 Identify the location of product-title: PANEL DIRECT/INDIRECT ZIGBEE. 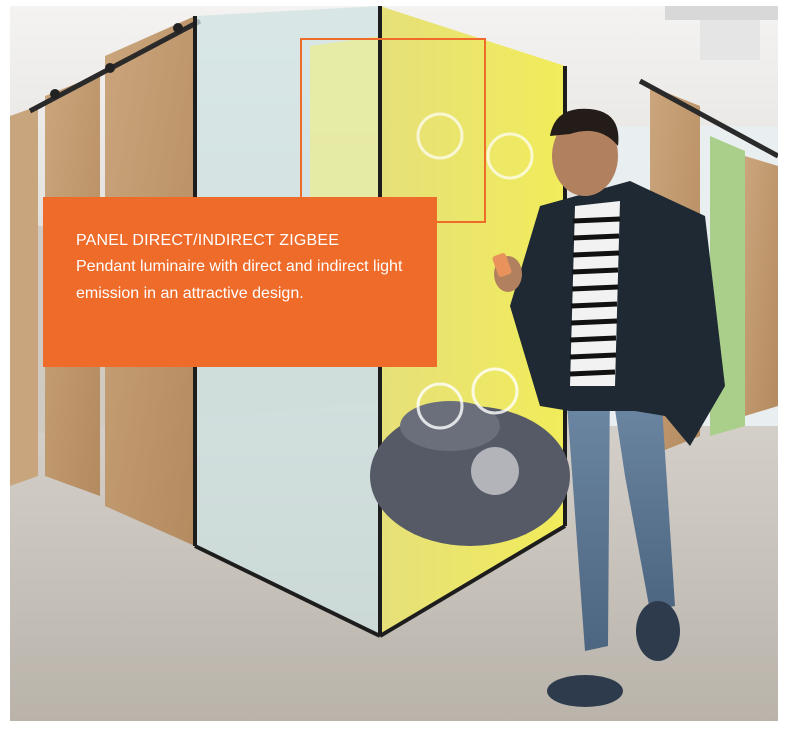
(208, 240).